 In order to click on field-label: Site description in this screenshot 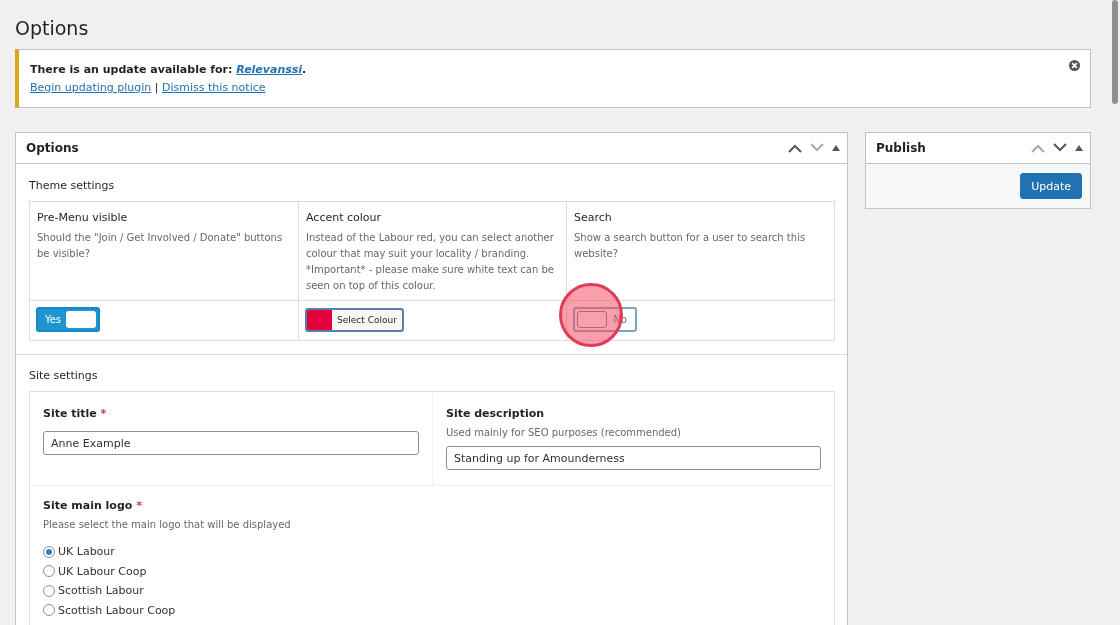, I will do `click(496, 413)`.